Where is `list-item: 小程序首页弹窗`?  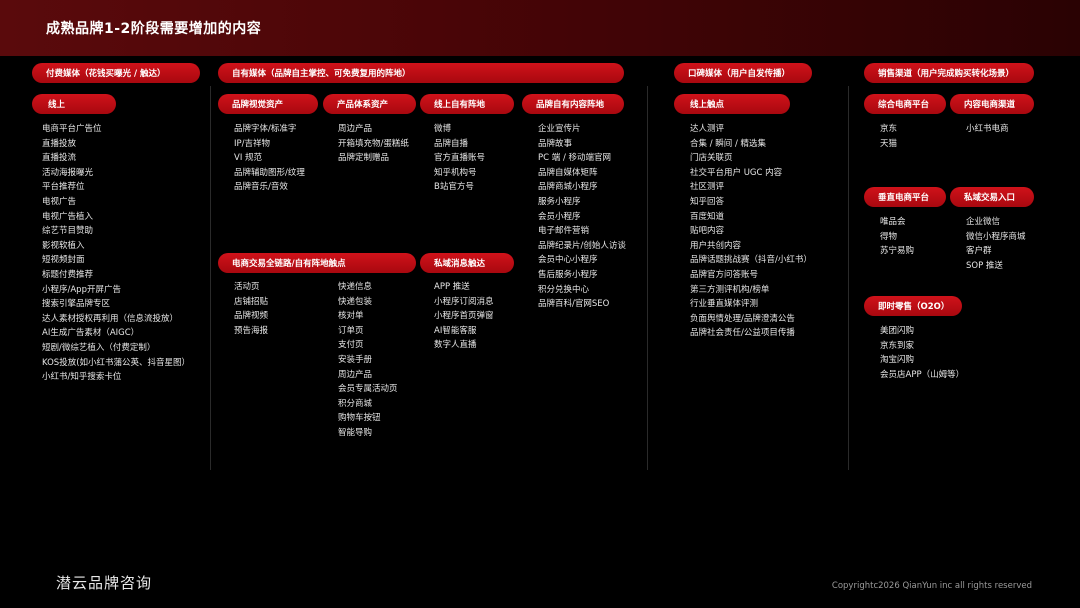 list-item: 小程序首页弹窗 is located at coordinates (464, 316).